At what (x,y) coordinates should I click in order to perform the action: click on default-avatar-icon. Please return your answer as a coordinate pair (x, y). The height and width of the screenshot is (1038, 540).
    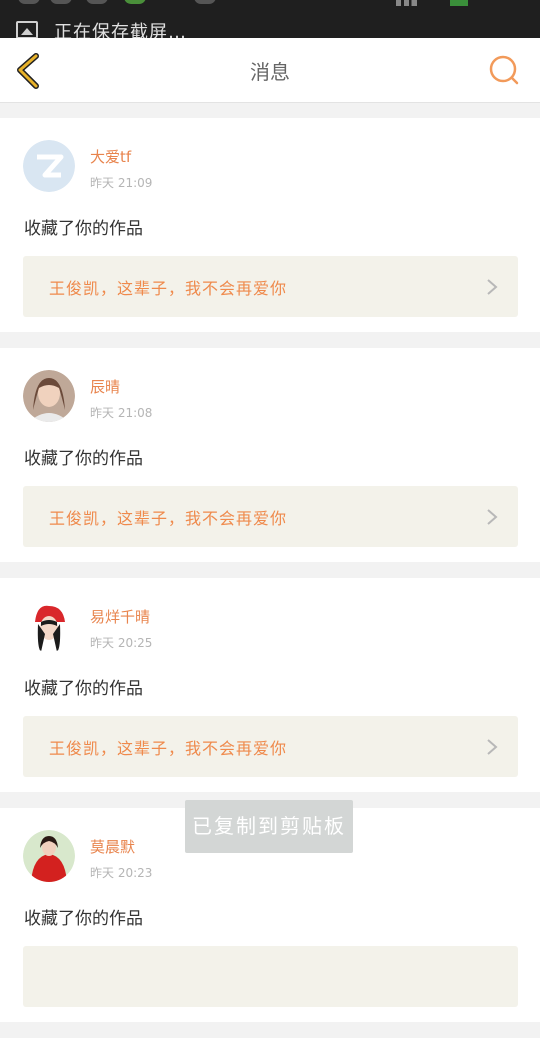
    Looking at the image, I should click on (49, 166).